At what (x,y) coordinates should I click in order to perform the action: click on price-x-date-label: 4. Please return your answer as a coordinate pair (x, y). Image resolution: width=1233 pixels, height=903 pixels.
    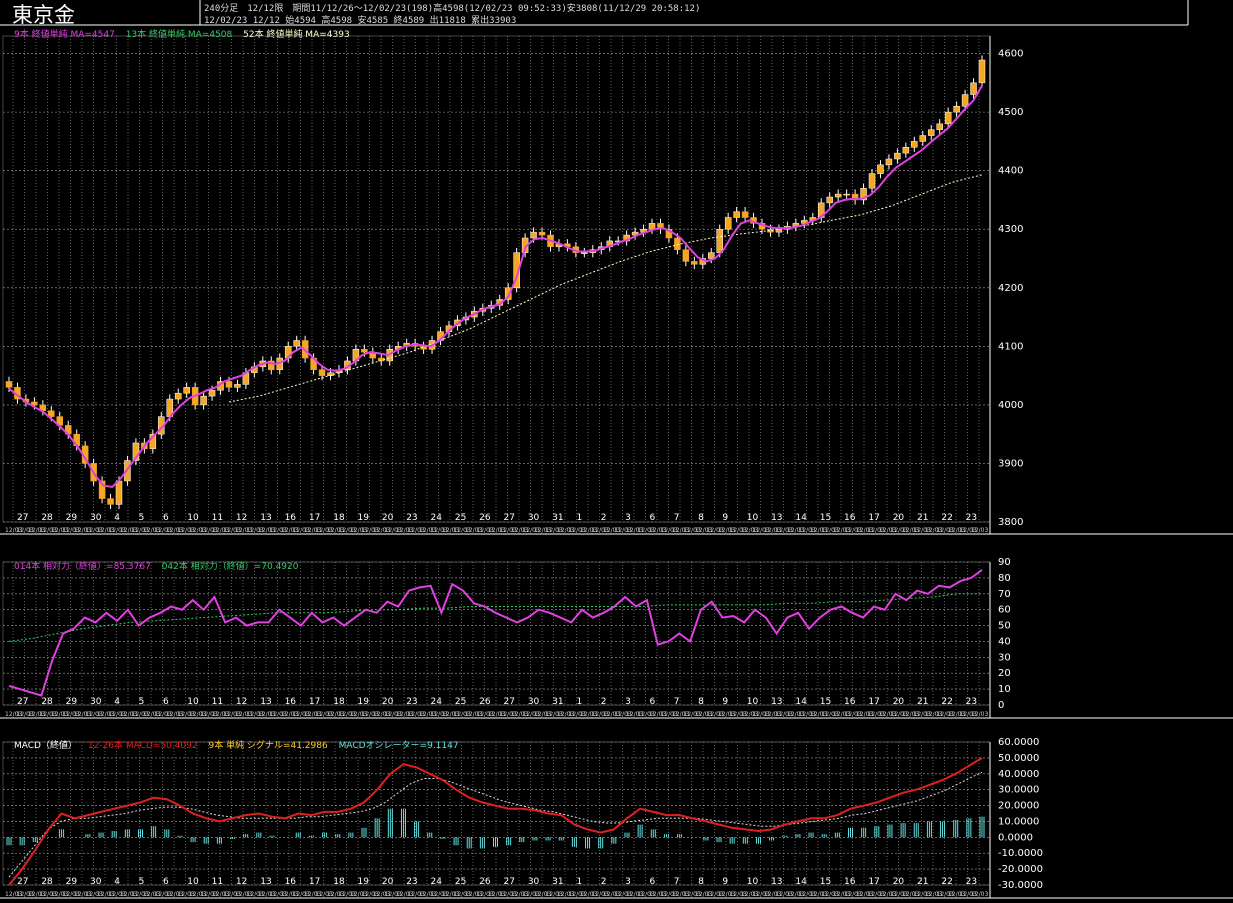
    Looking at the image, I should click on (117, 518).